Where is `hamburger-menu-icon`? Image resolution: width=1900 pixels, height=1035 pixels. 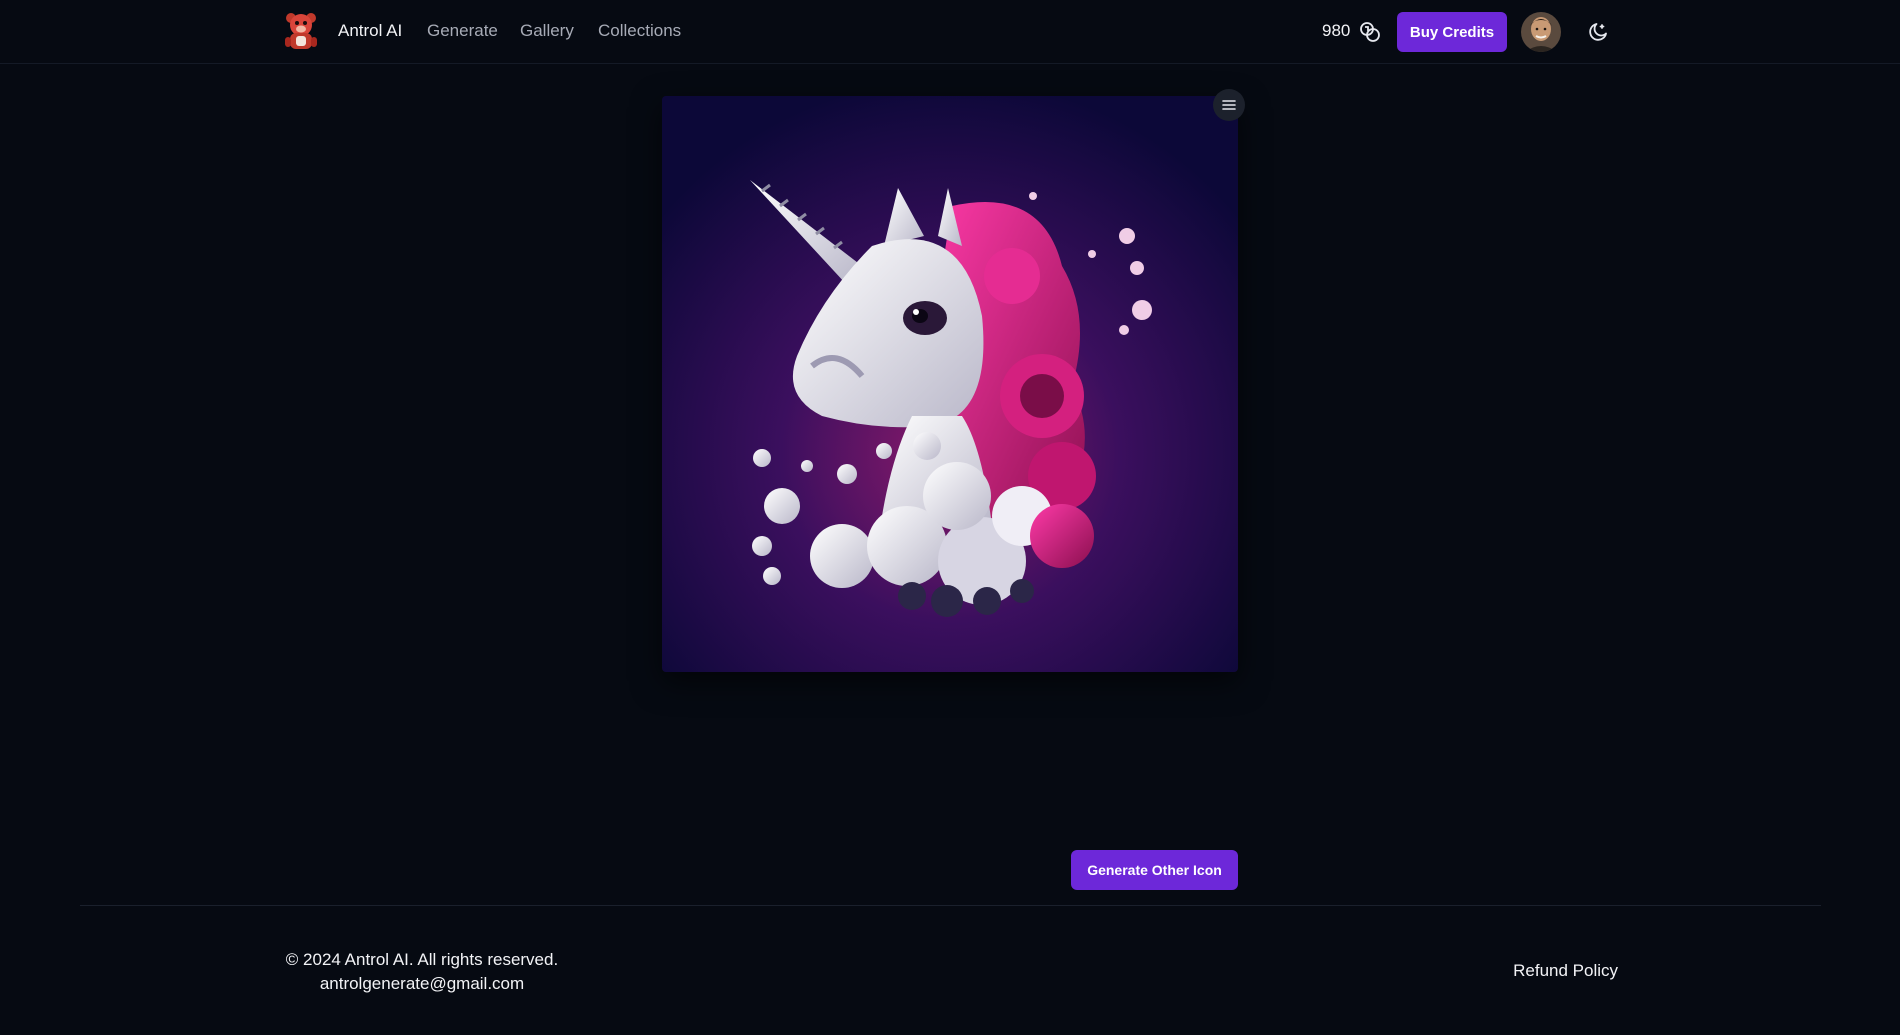
hamburger-menu-icon is located at coordinates (1229, 105).